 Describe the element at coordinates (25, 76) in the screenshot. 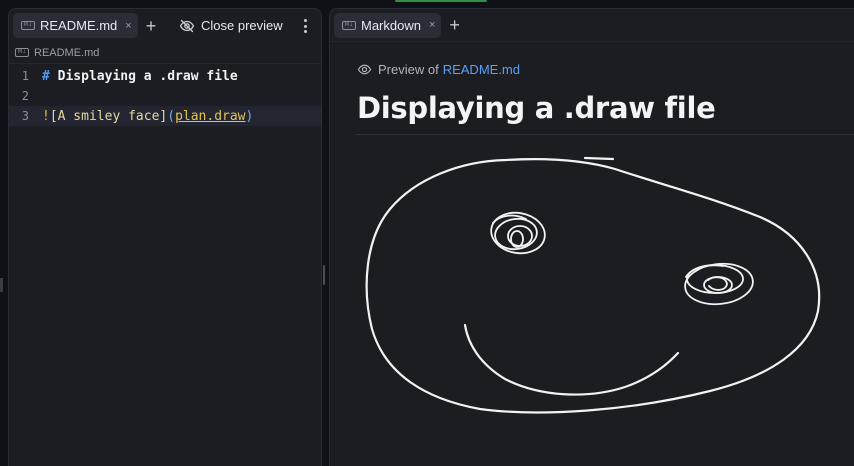

I see `line-number: 1` at that location.